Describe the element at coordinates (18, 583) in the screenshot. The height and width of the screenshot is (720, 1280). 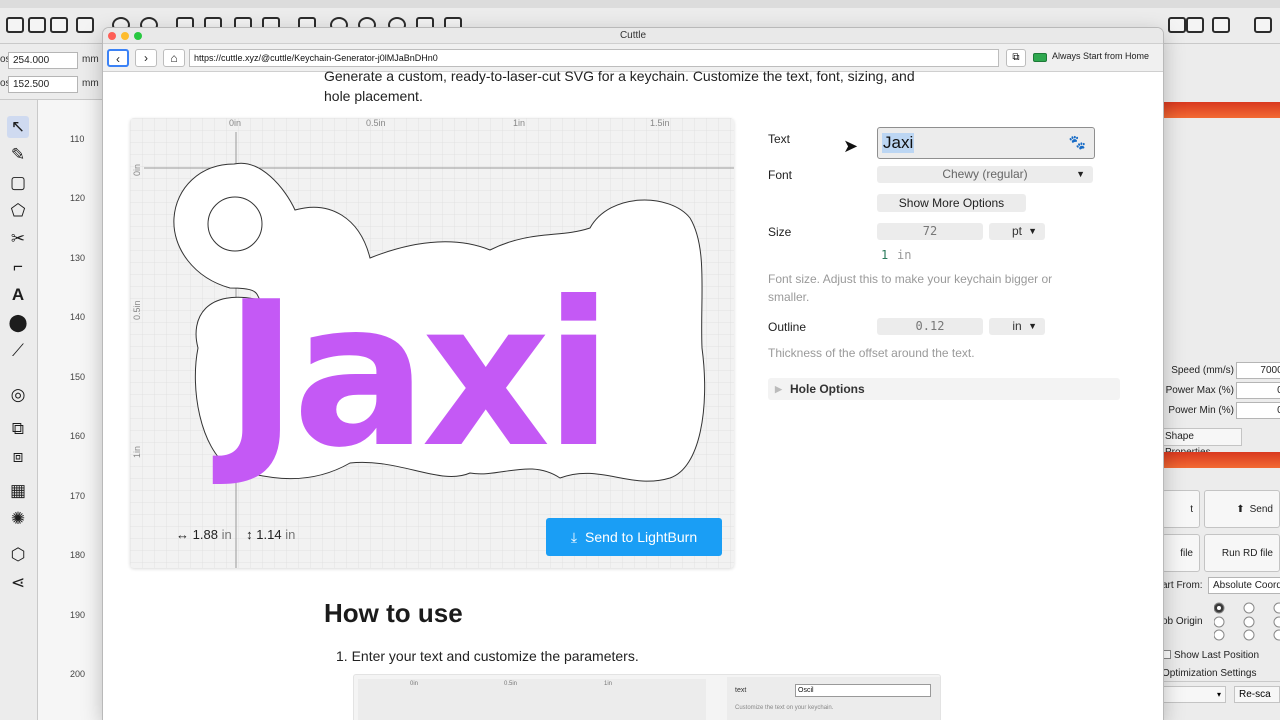
I see `mirror-tool-icon: ⋖` at that location.